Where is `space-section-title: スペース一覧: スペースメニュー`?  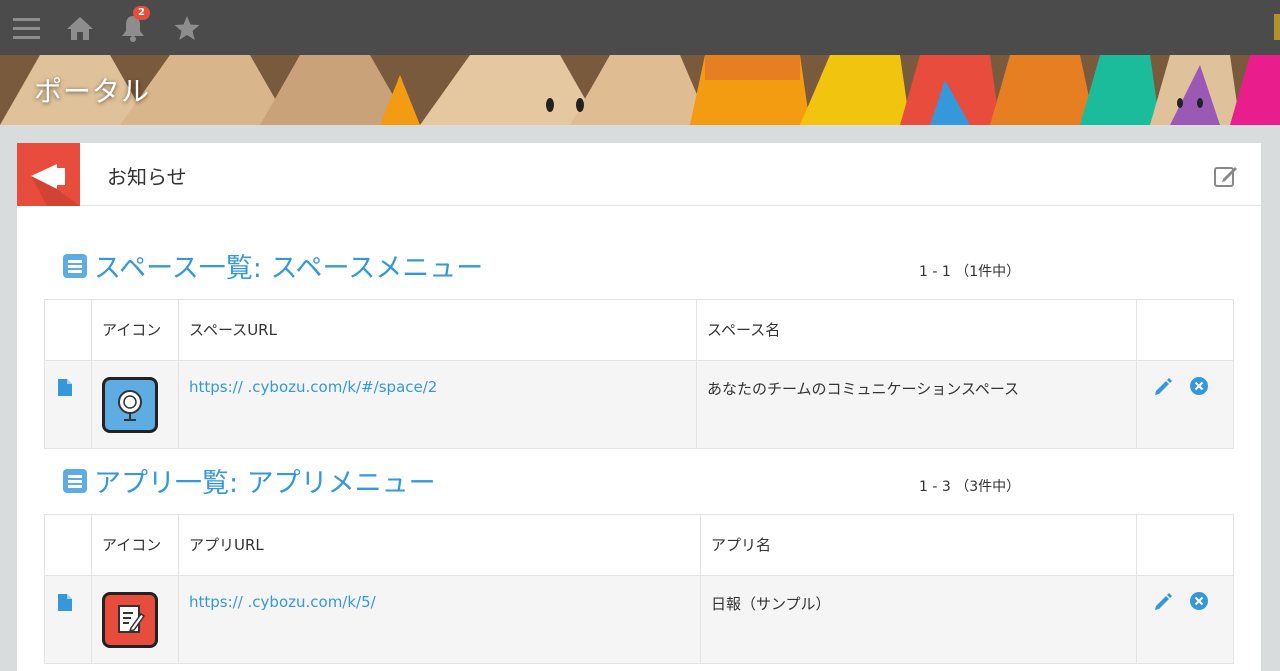 space-section-title: スペース一覧: スペースメニュー is located at coordinates (272, 265).